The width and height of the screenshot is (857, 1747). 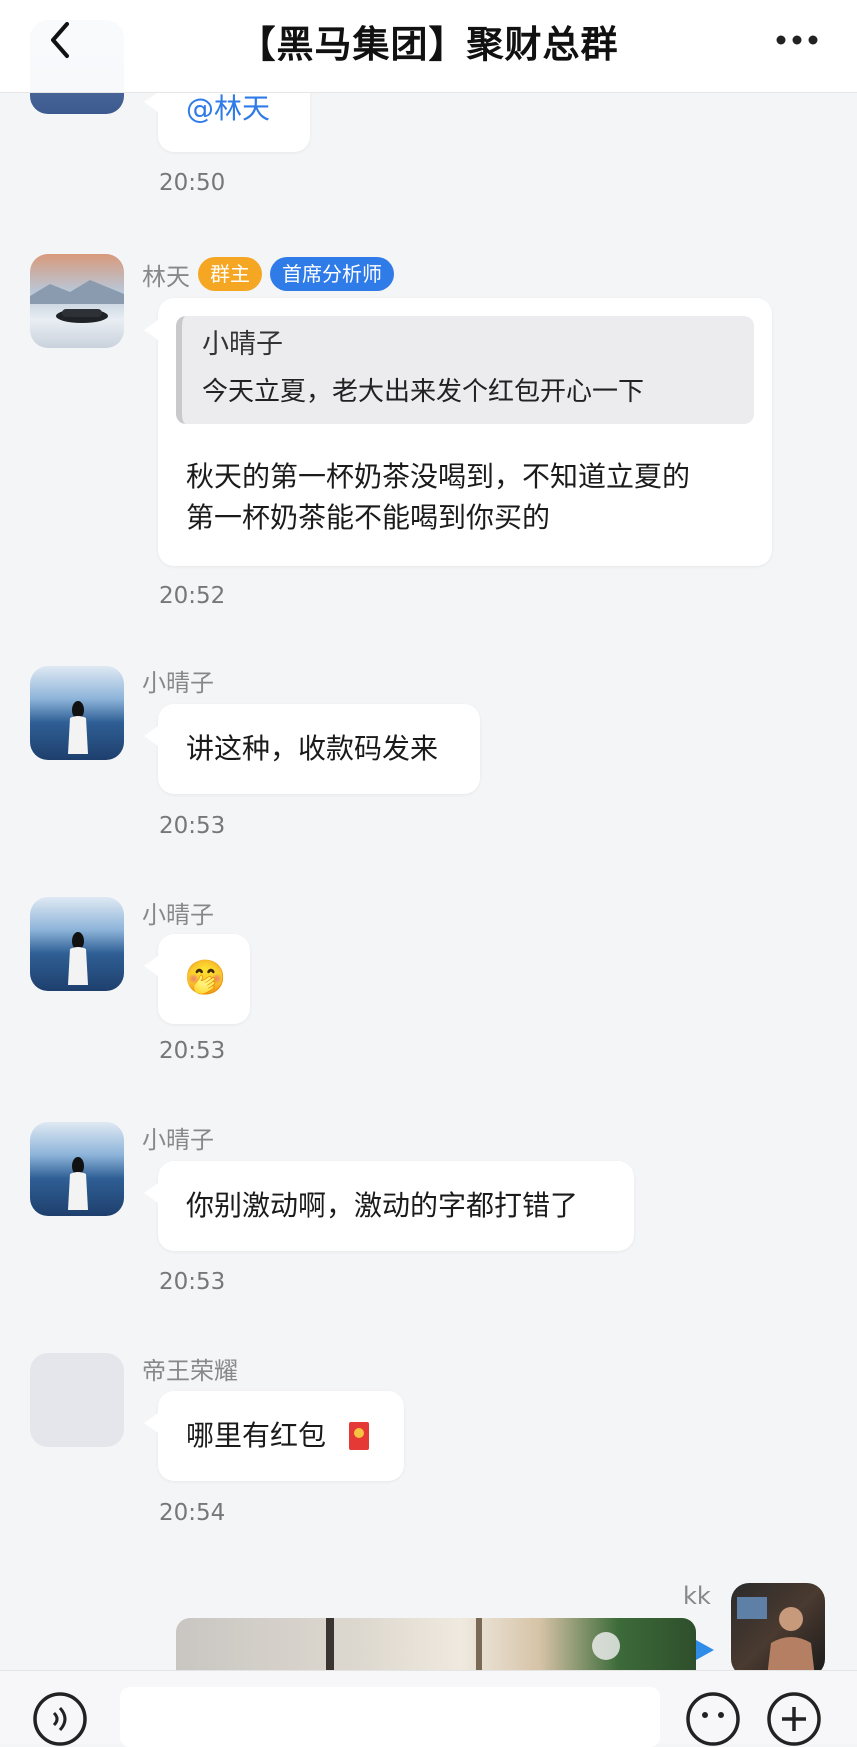 I want to click on message-text-line: 秋天的第一杯奶茶没喝到，不知道立夏的, so click(x=438, y=476).